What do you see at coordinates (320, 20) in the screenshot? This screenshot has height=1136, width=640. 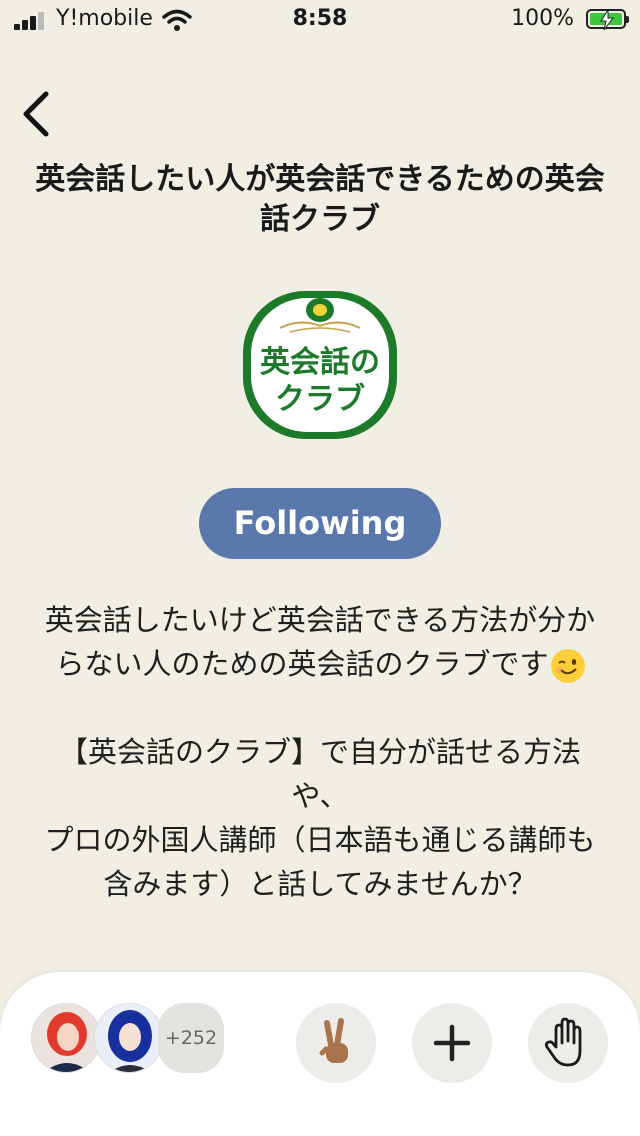 I see `status-bar: Y!mobile 8:58 100%` at bounding box center [320, 20].